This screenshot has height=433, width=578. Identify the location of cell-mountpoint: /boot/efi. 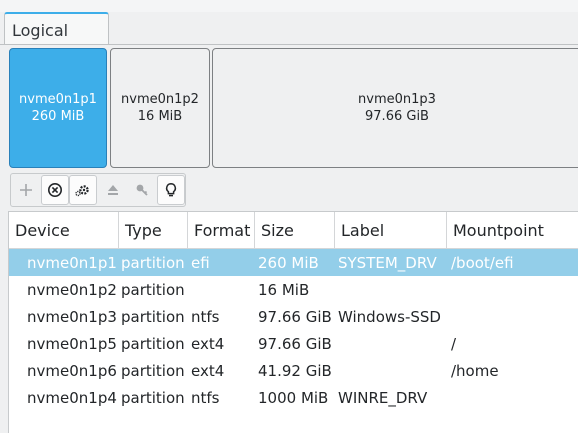
(482, 263).